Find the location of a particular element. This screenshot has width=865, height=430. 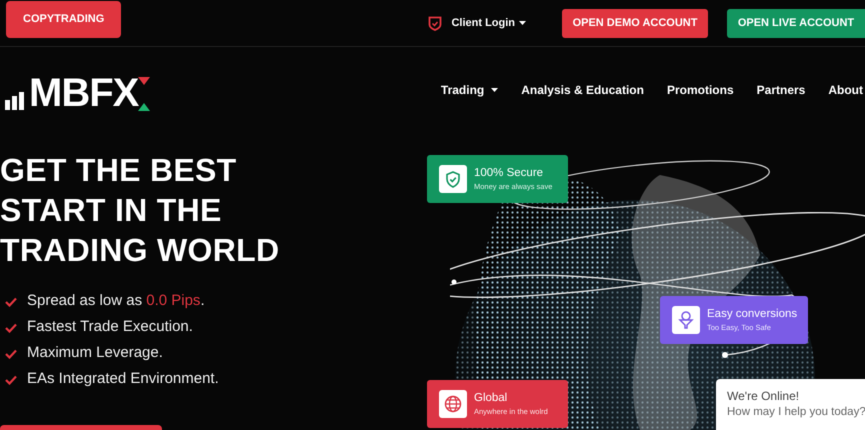

card-title: Global is located at coordinates (491, 398).